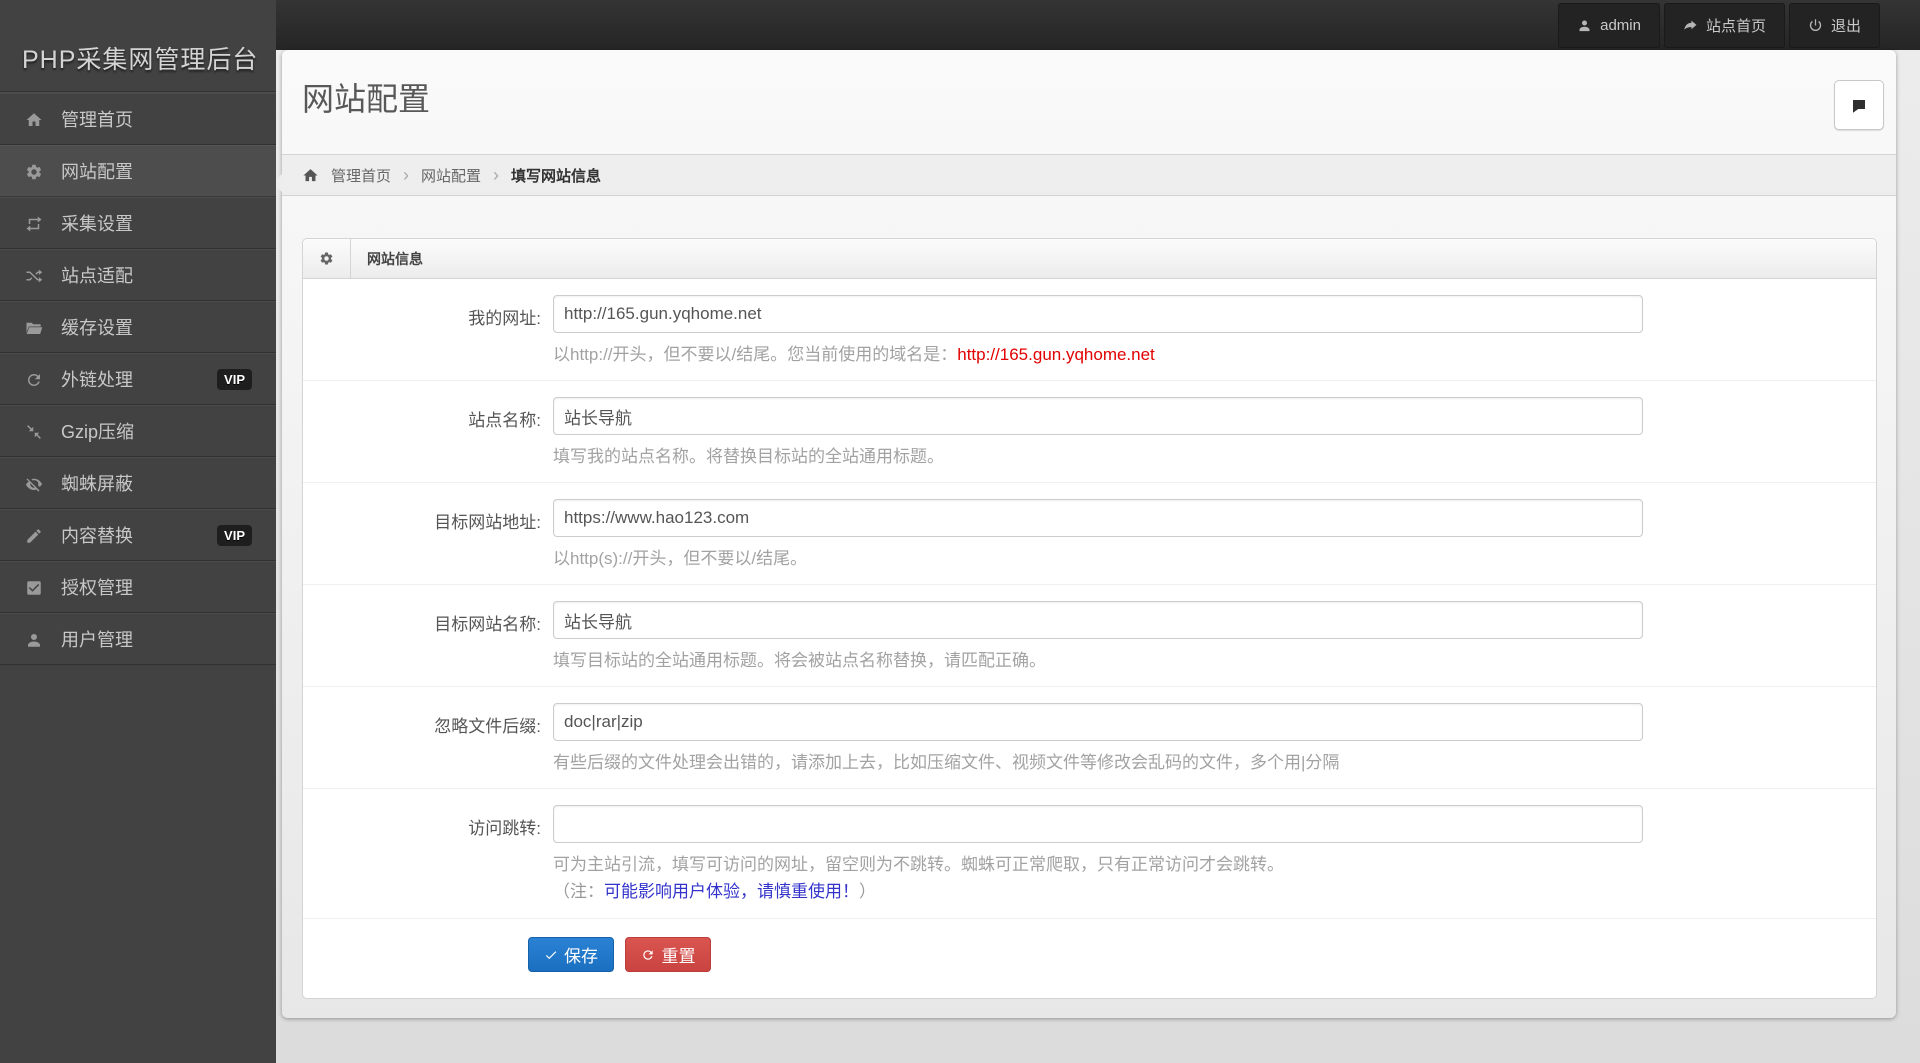 Image resolution: width=1920 pixels, height=1063 pixels. Describe the element at coordinates (678, 956) in the screenshot. I see `reset-button-label: 重置` at that location.